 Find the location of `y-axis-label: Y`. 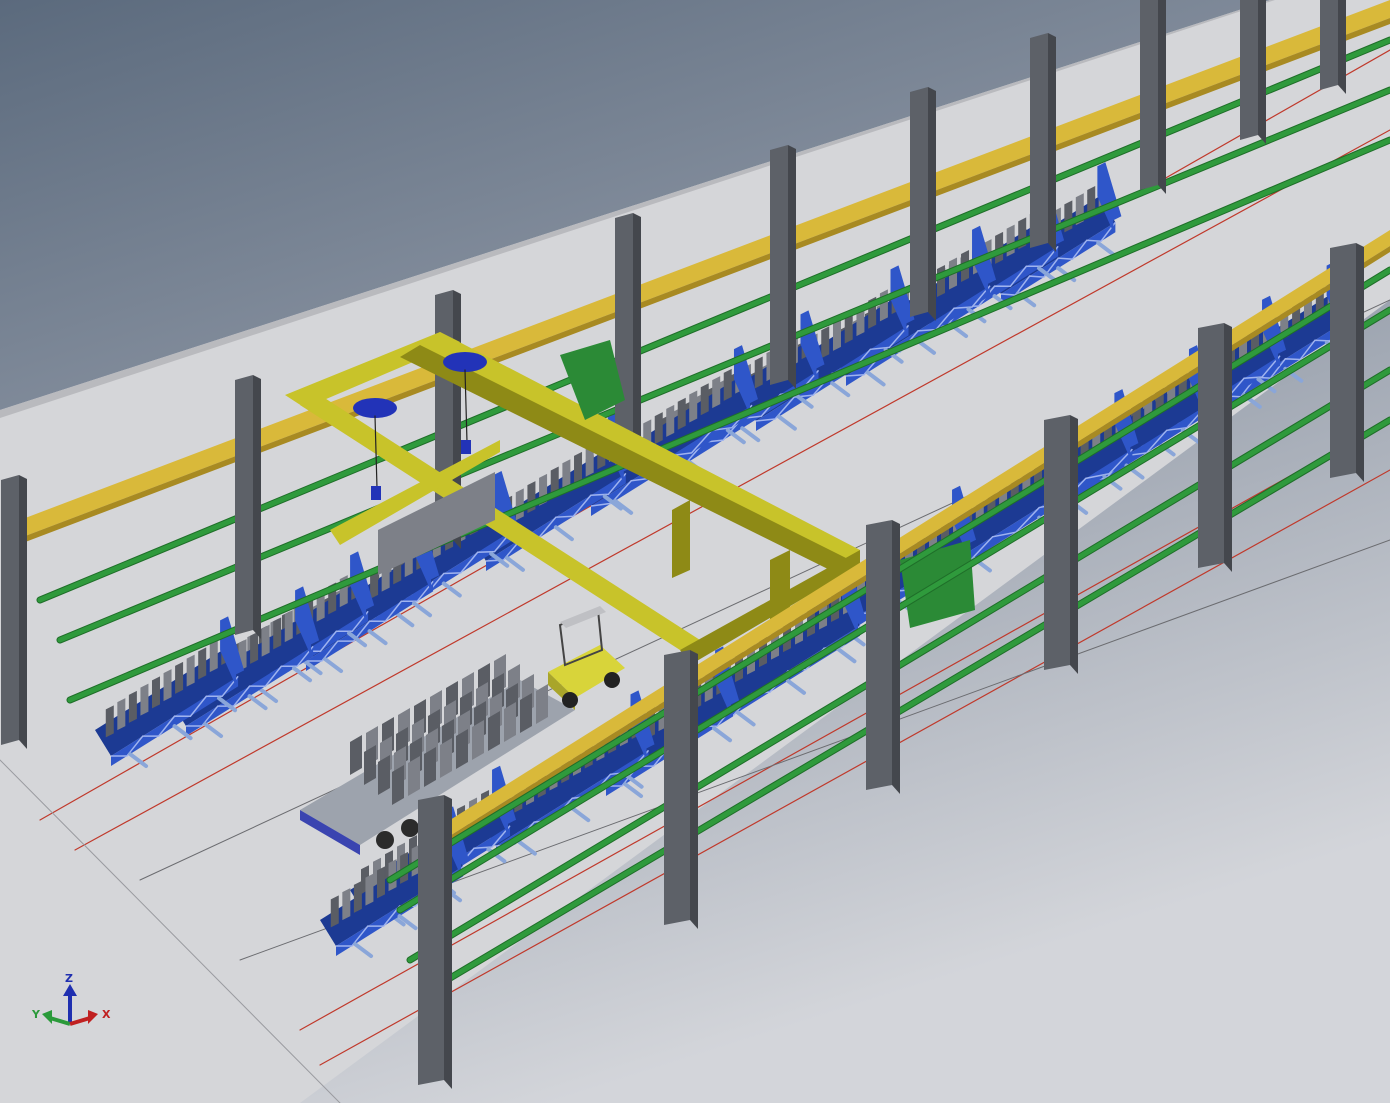

y-axis-label: Y is located at coordinates (36, 1014).